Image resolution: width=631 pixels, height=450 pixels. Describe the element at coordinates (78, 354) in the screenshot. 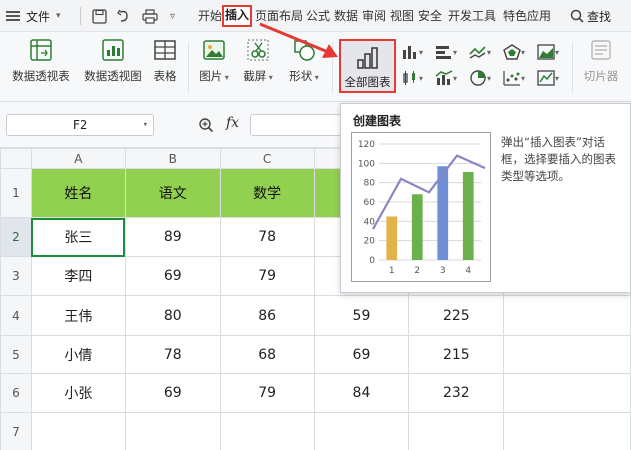

I see `cell-a5: 小倩` at that location.